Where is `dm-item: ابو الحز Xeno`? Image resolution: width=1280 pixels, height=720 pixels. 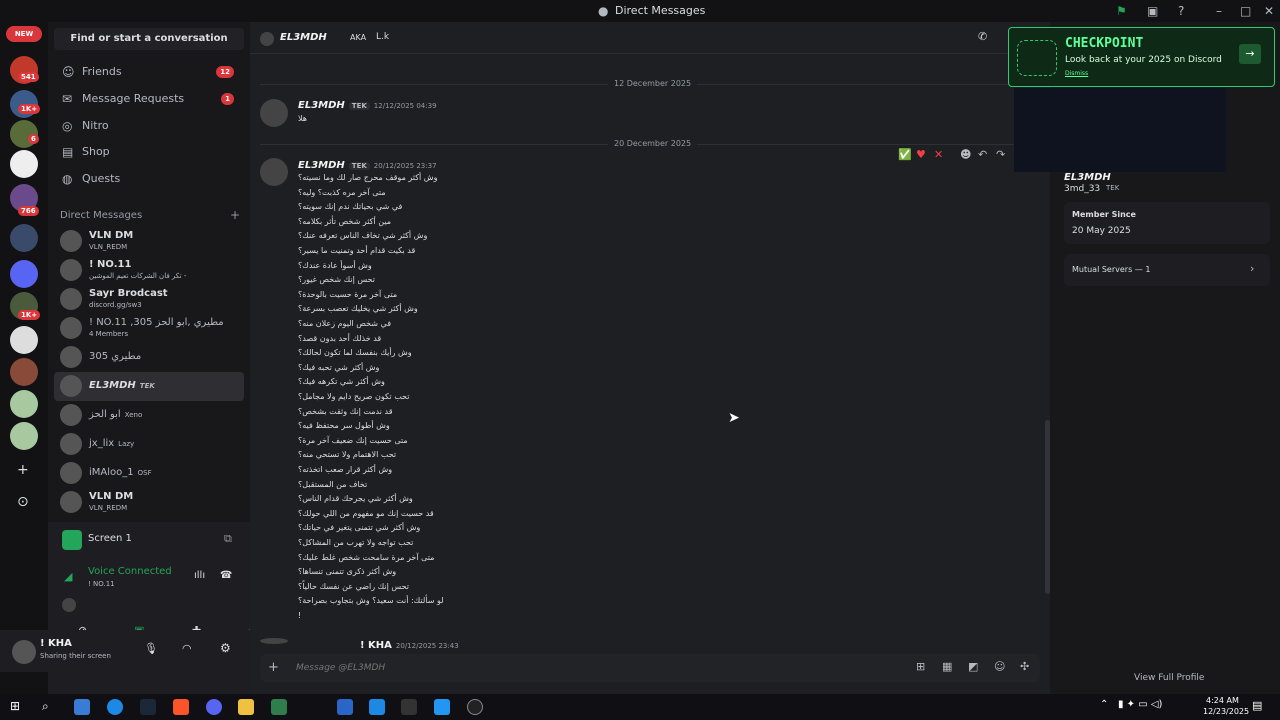
dm-item: ابو الحز Xeno is located at coordinates (149, 415).